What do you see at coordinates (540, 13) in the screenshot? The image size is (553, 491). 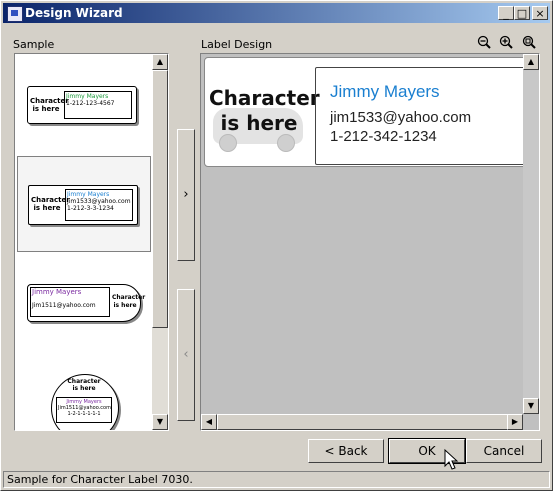 I see `close-button: ×` at bounding box center [540, 13].